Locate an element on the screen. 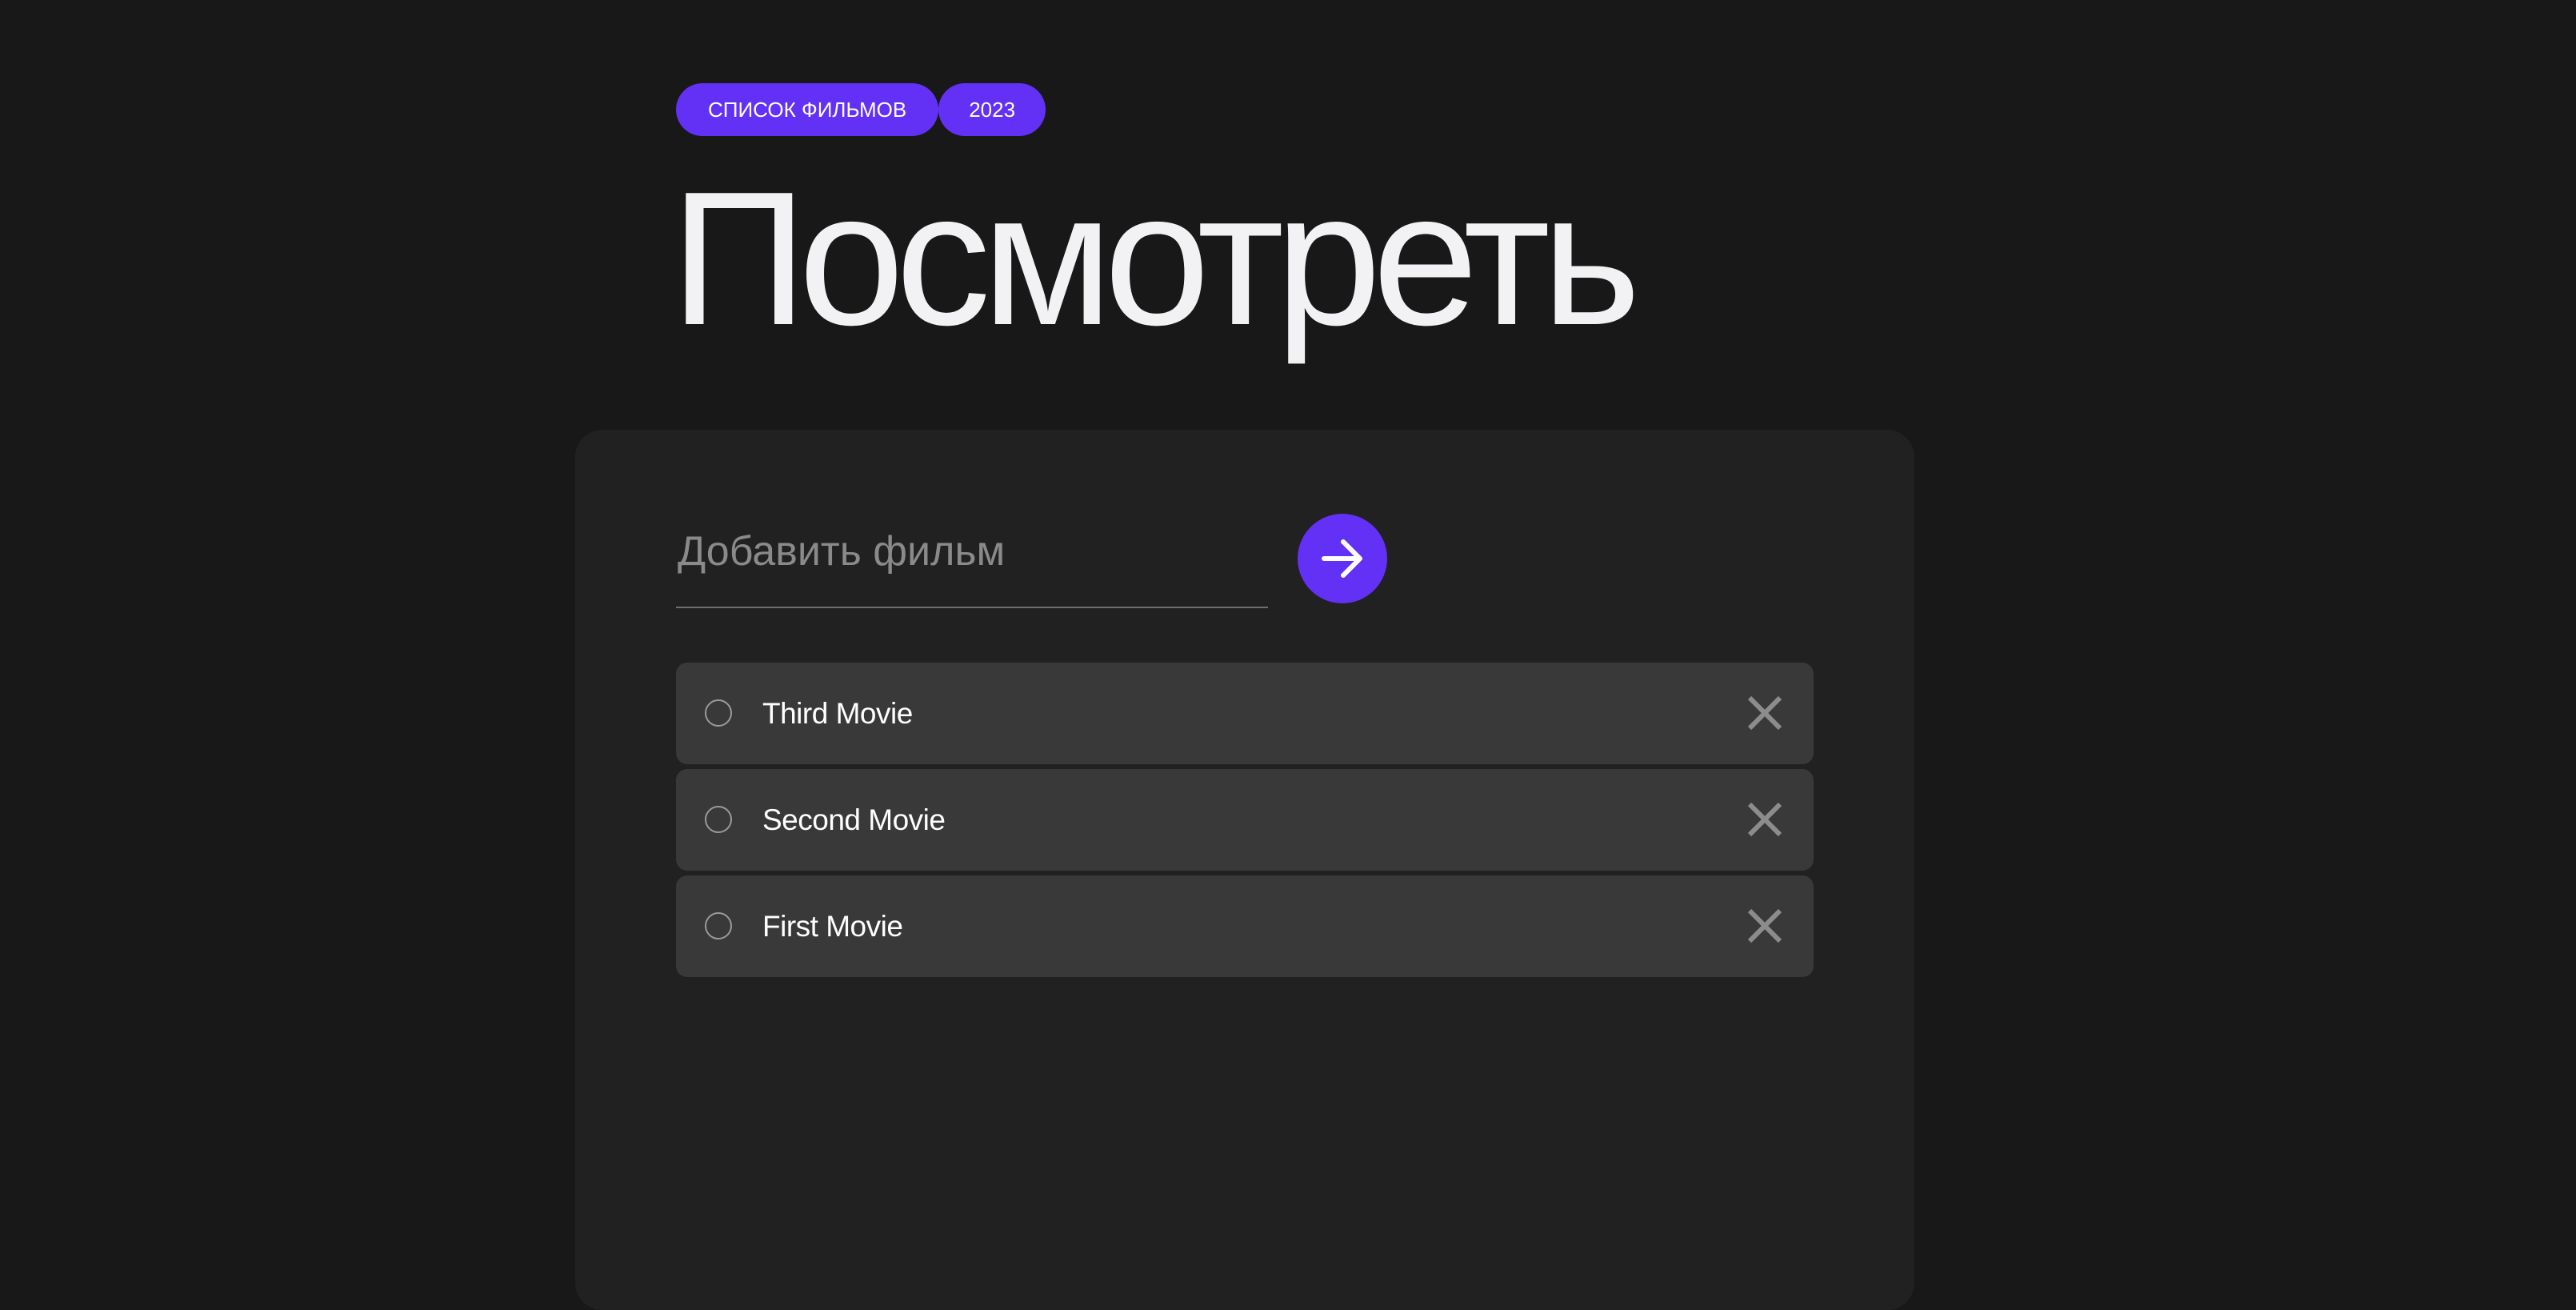 The height and width of the screenshot is (1310, 2576). movie-title: Third Movie is located at coordinates (837, 713).